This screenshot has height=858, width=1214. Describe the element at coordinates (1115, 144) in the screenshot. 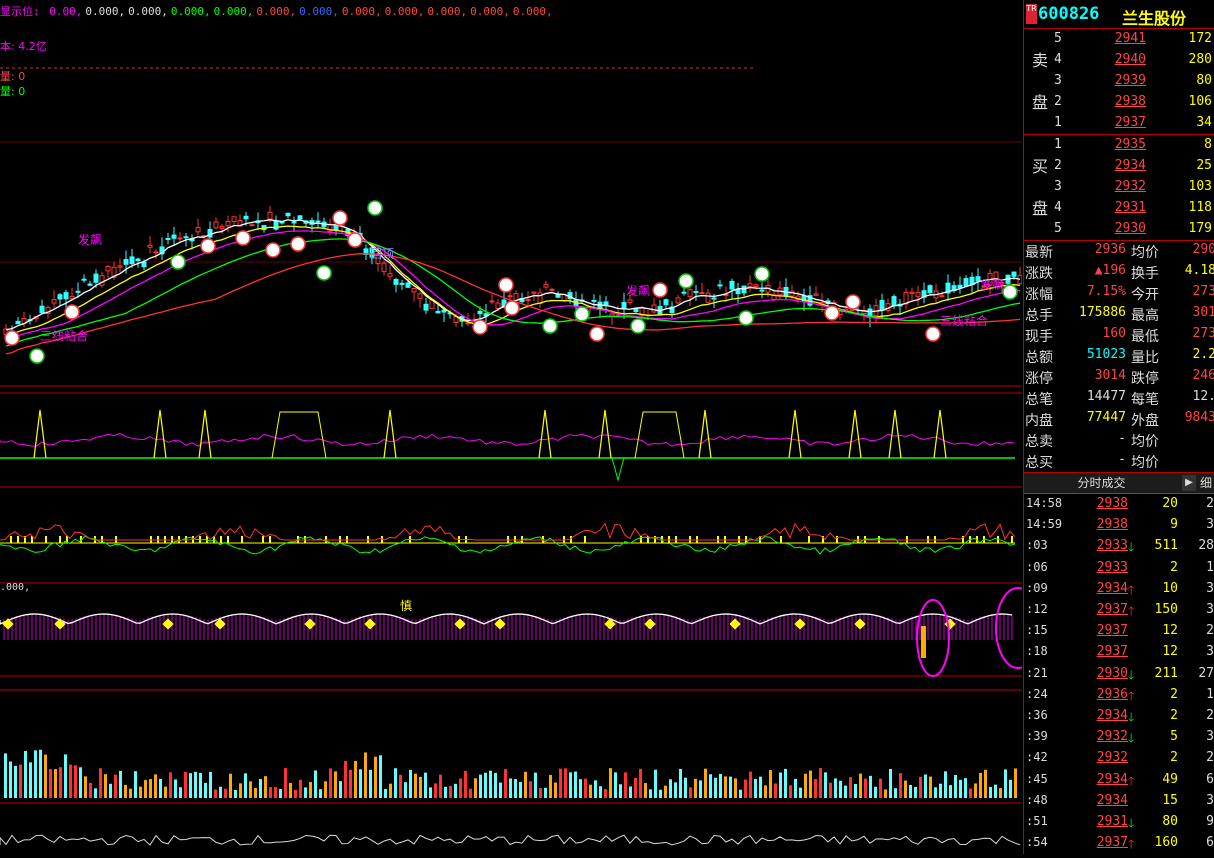

I see `buy-price: 2935` at that location.